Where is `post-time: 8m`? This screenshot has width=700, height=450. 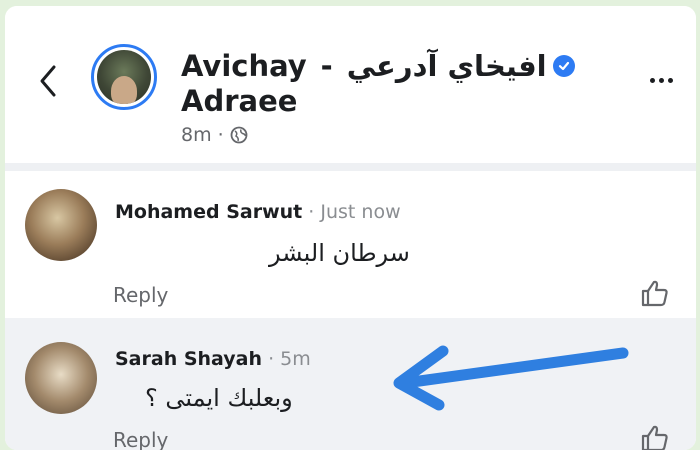 post-time: 8m is located at coordinates (196, 135).